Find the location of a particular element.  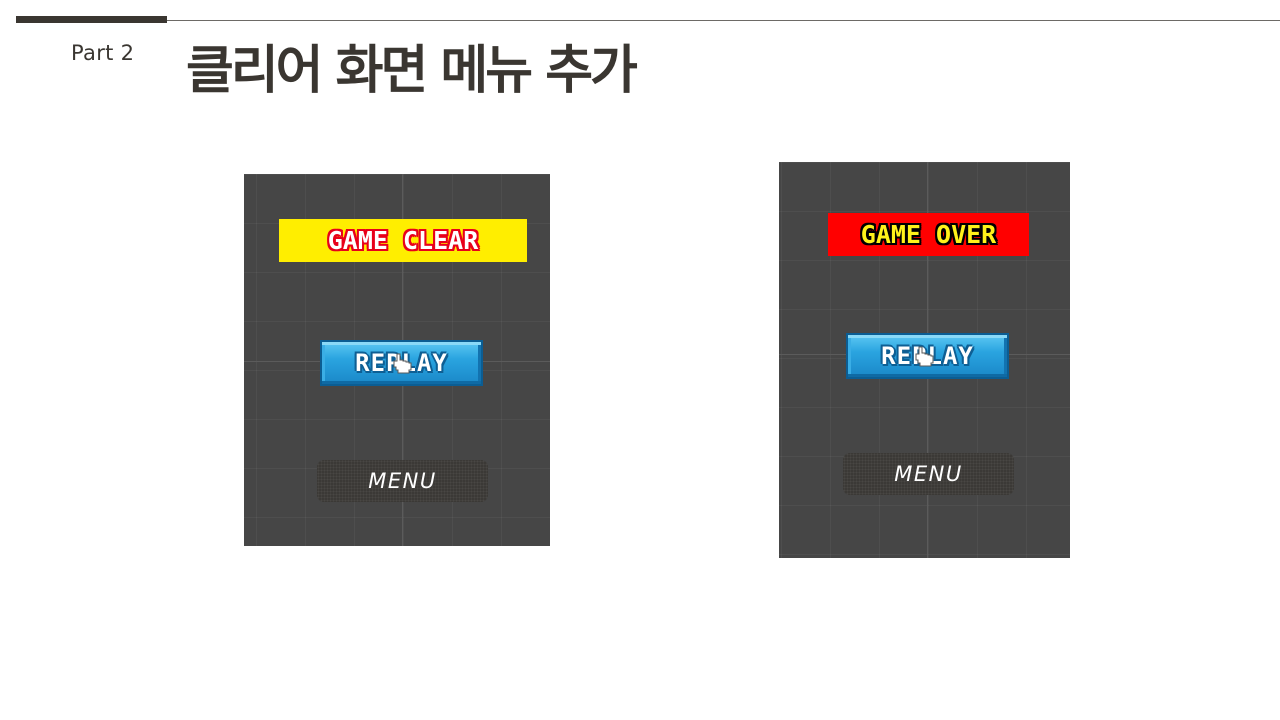

game-clear-banner: GAME CLEAR is located at coordinates (403, 240).